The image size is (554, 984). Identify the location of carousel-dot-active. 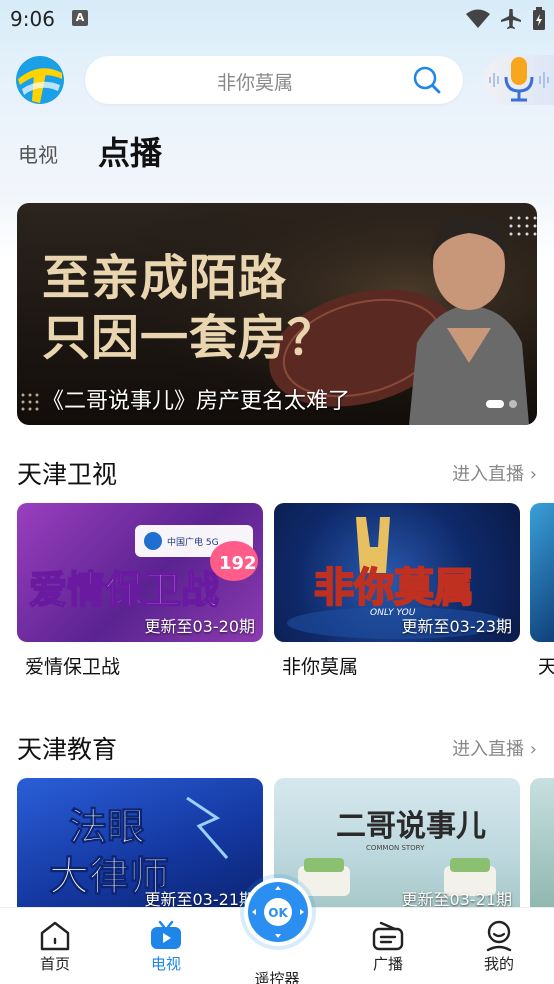
(495, 404).